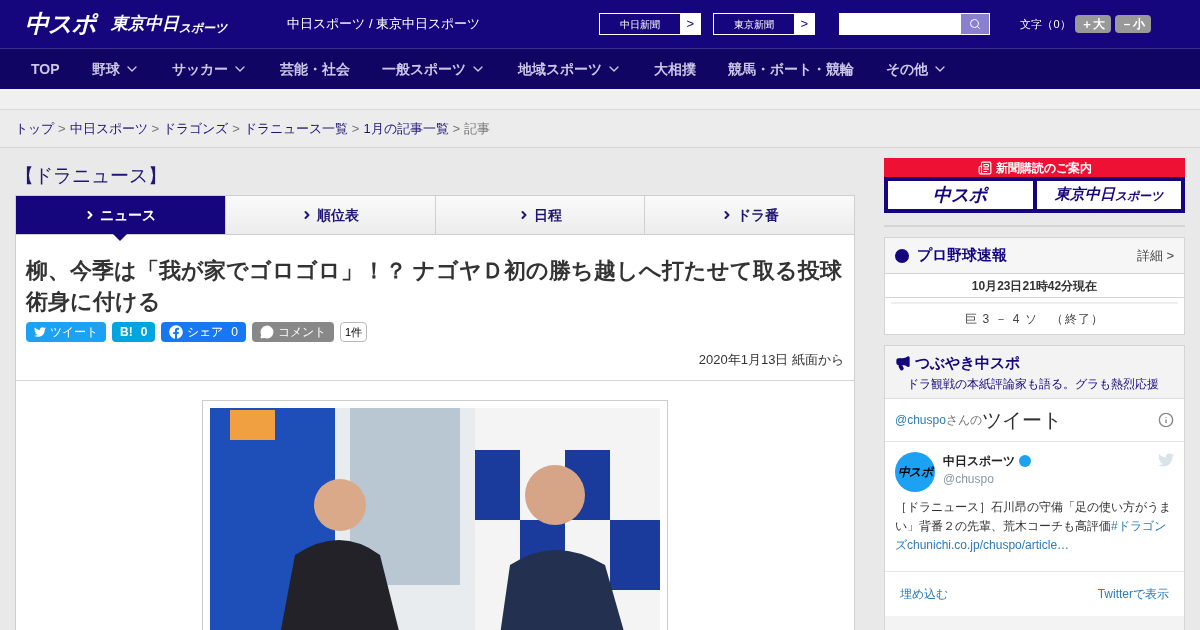 The height and width of the screenshot is (630, 1200). I want to click on breadcrumb-link: ドラニュース一覧, so click(295, 128).